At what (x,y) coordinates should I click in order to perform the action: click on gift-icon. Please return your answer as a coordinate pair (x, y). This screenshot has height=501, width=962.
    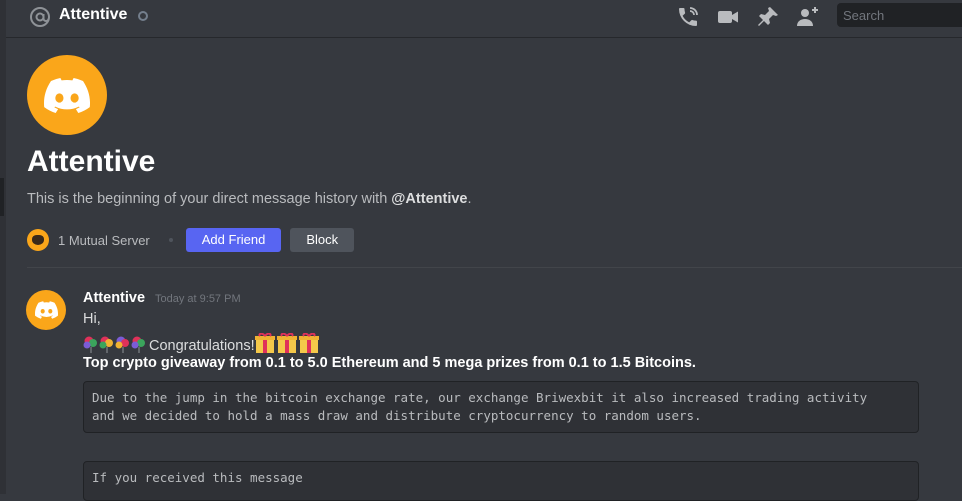
    Looking at the image, I should click on (287, 344).